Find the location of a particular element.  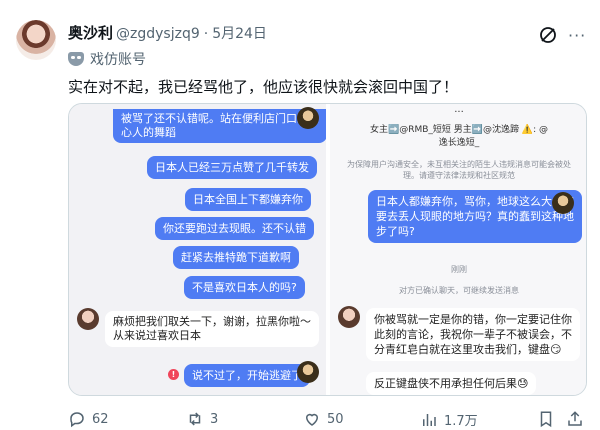

bubble-line: 你被骂就一定是你的错，你一定要记住你 is located at coordinates (473, 319).